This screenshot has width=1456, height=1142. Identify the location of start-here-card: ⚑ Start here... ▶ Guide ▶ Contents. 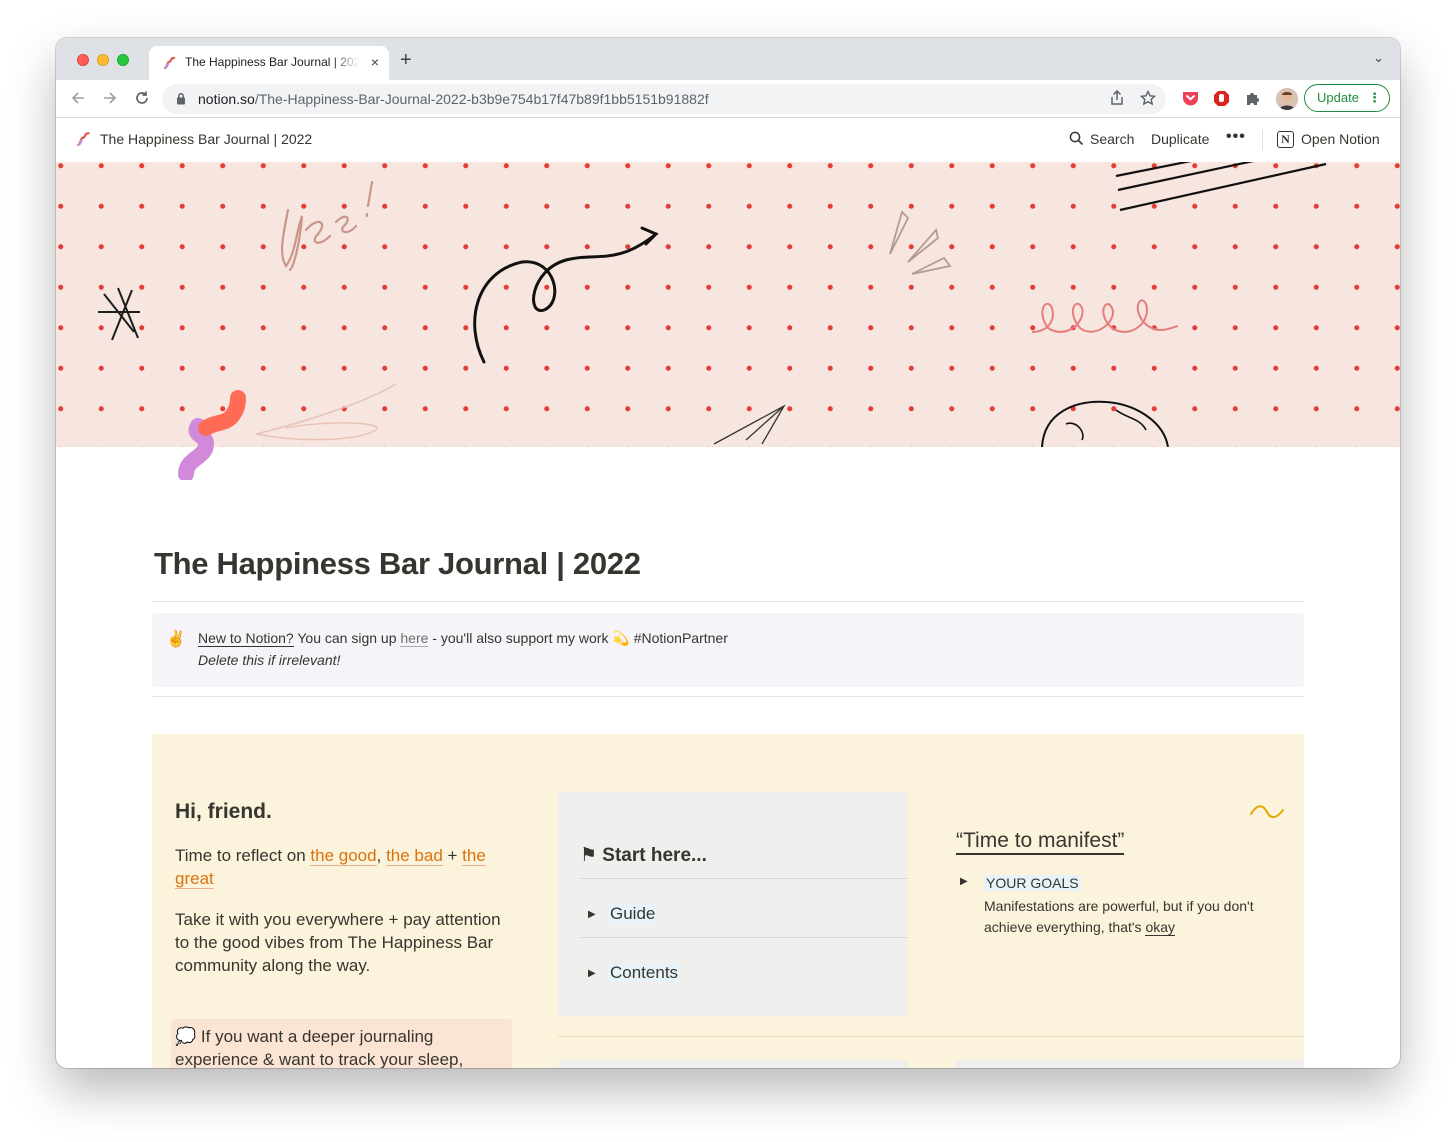
(733, 904).